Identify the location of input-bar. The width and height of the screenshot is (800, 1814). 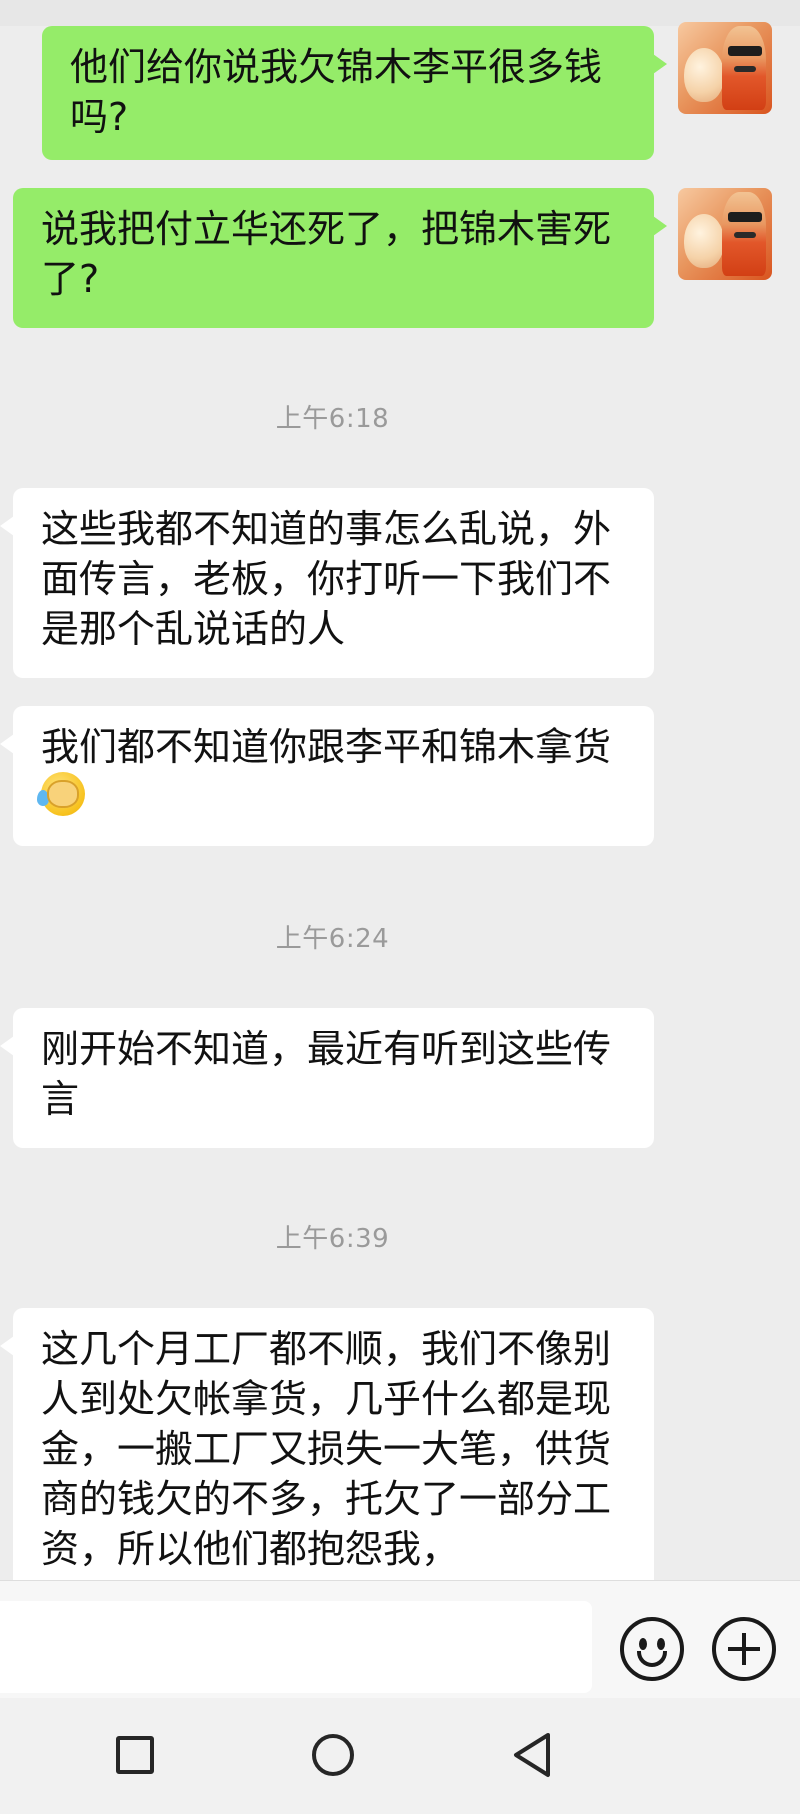
(400, 1639).